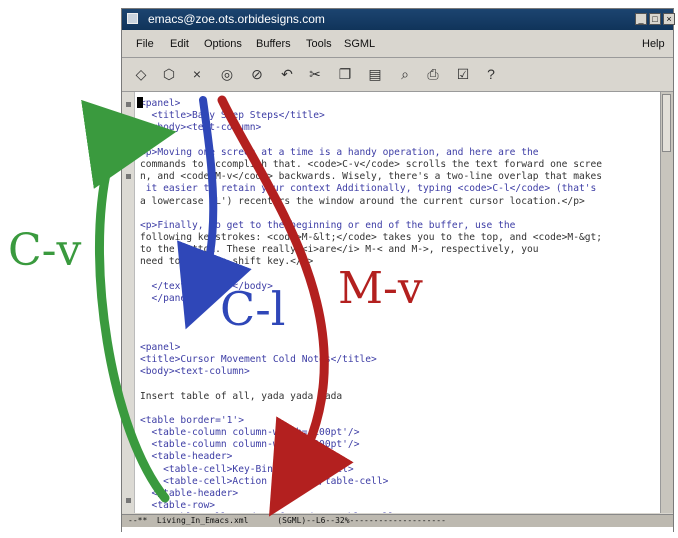 The width and height of the screenshot is (678, 538). I want to click on paste-icon: ▤, so click(375, 74).